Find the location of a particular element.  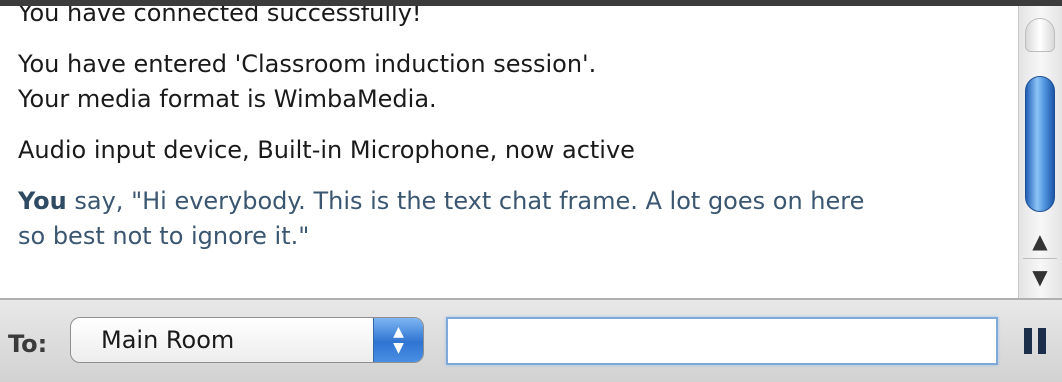

recipient-selected-value: Main Room is located at coordinates (168, 340).